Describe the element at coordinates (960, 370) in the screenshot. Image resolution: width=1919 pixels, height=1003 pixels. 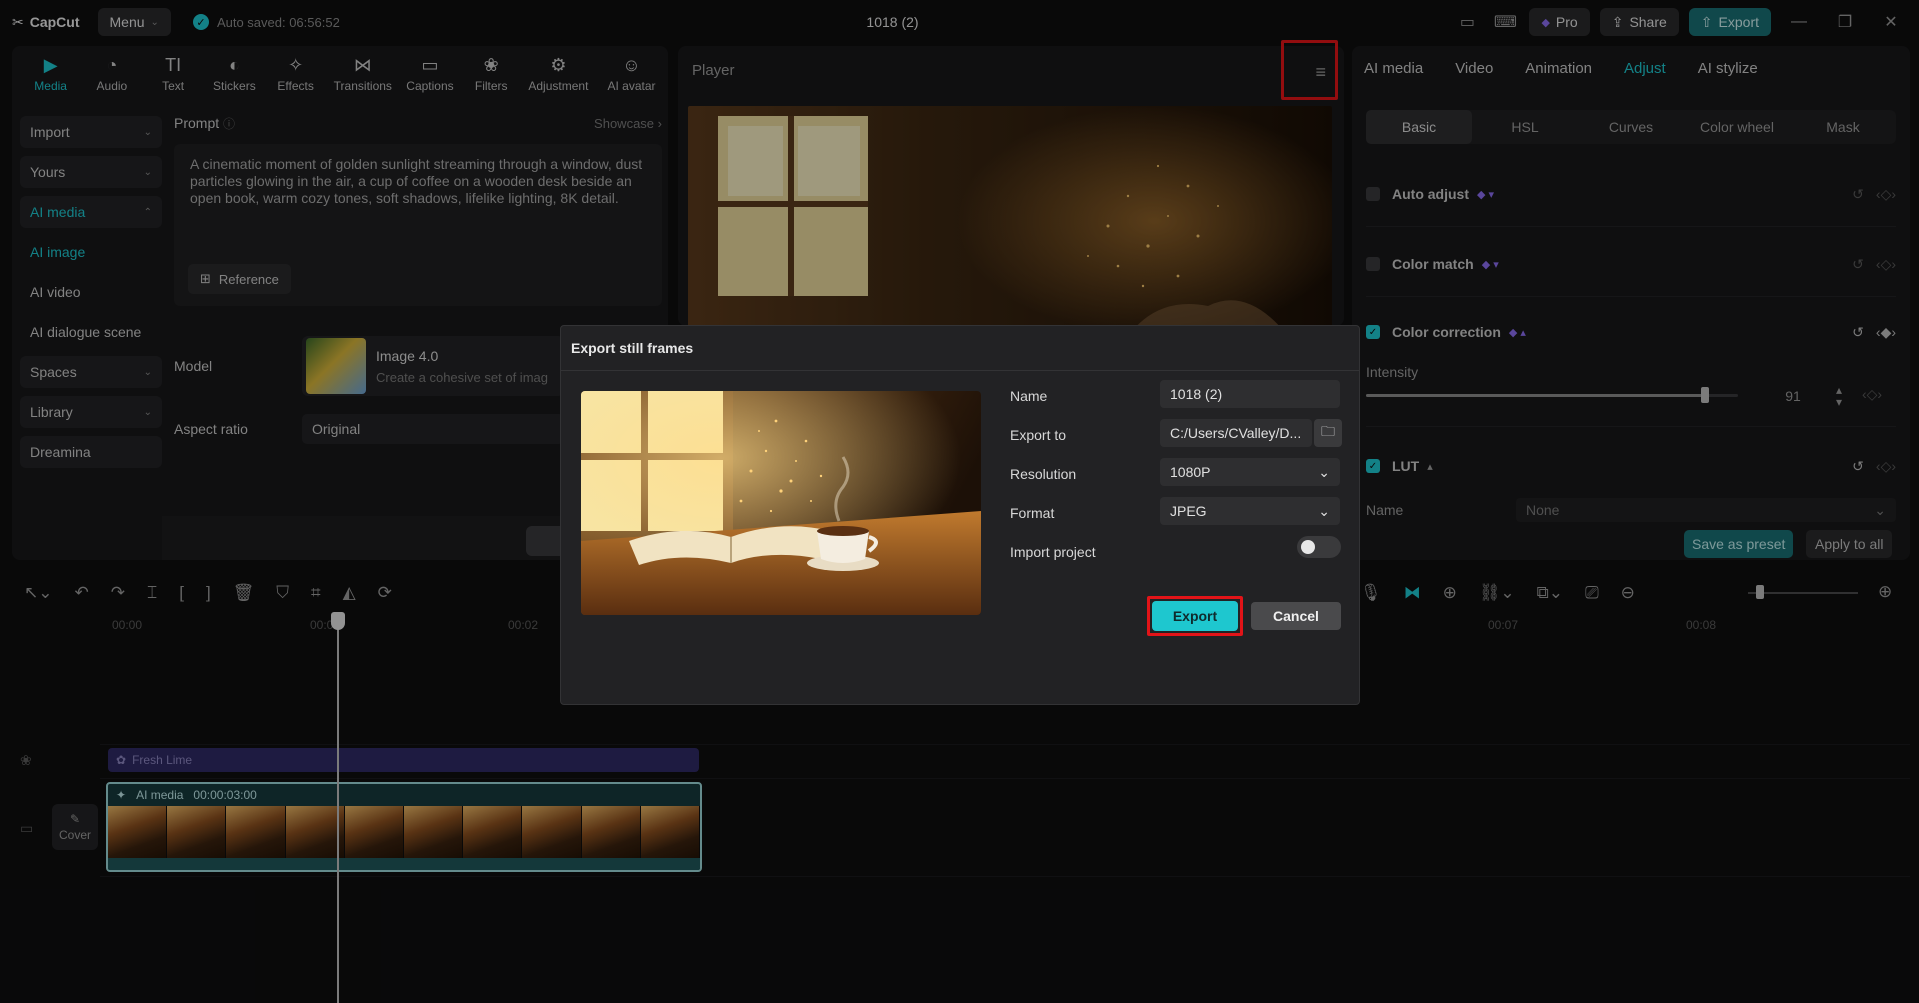
I see `dialog-divider` at that location.